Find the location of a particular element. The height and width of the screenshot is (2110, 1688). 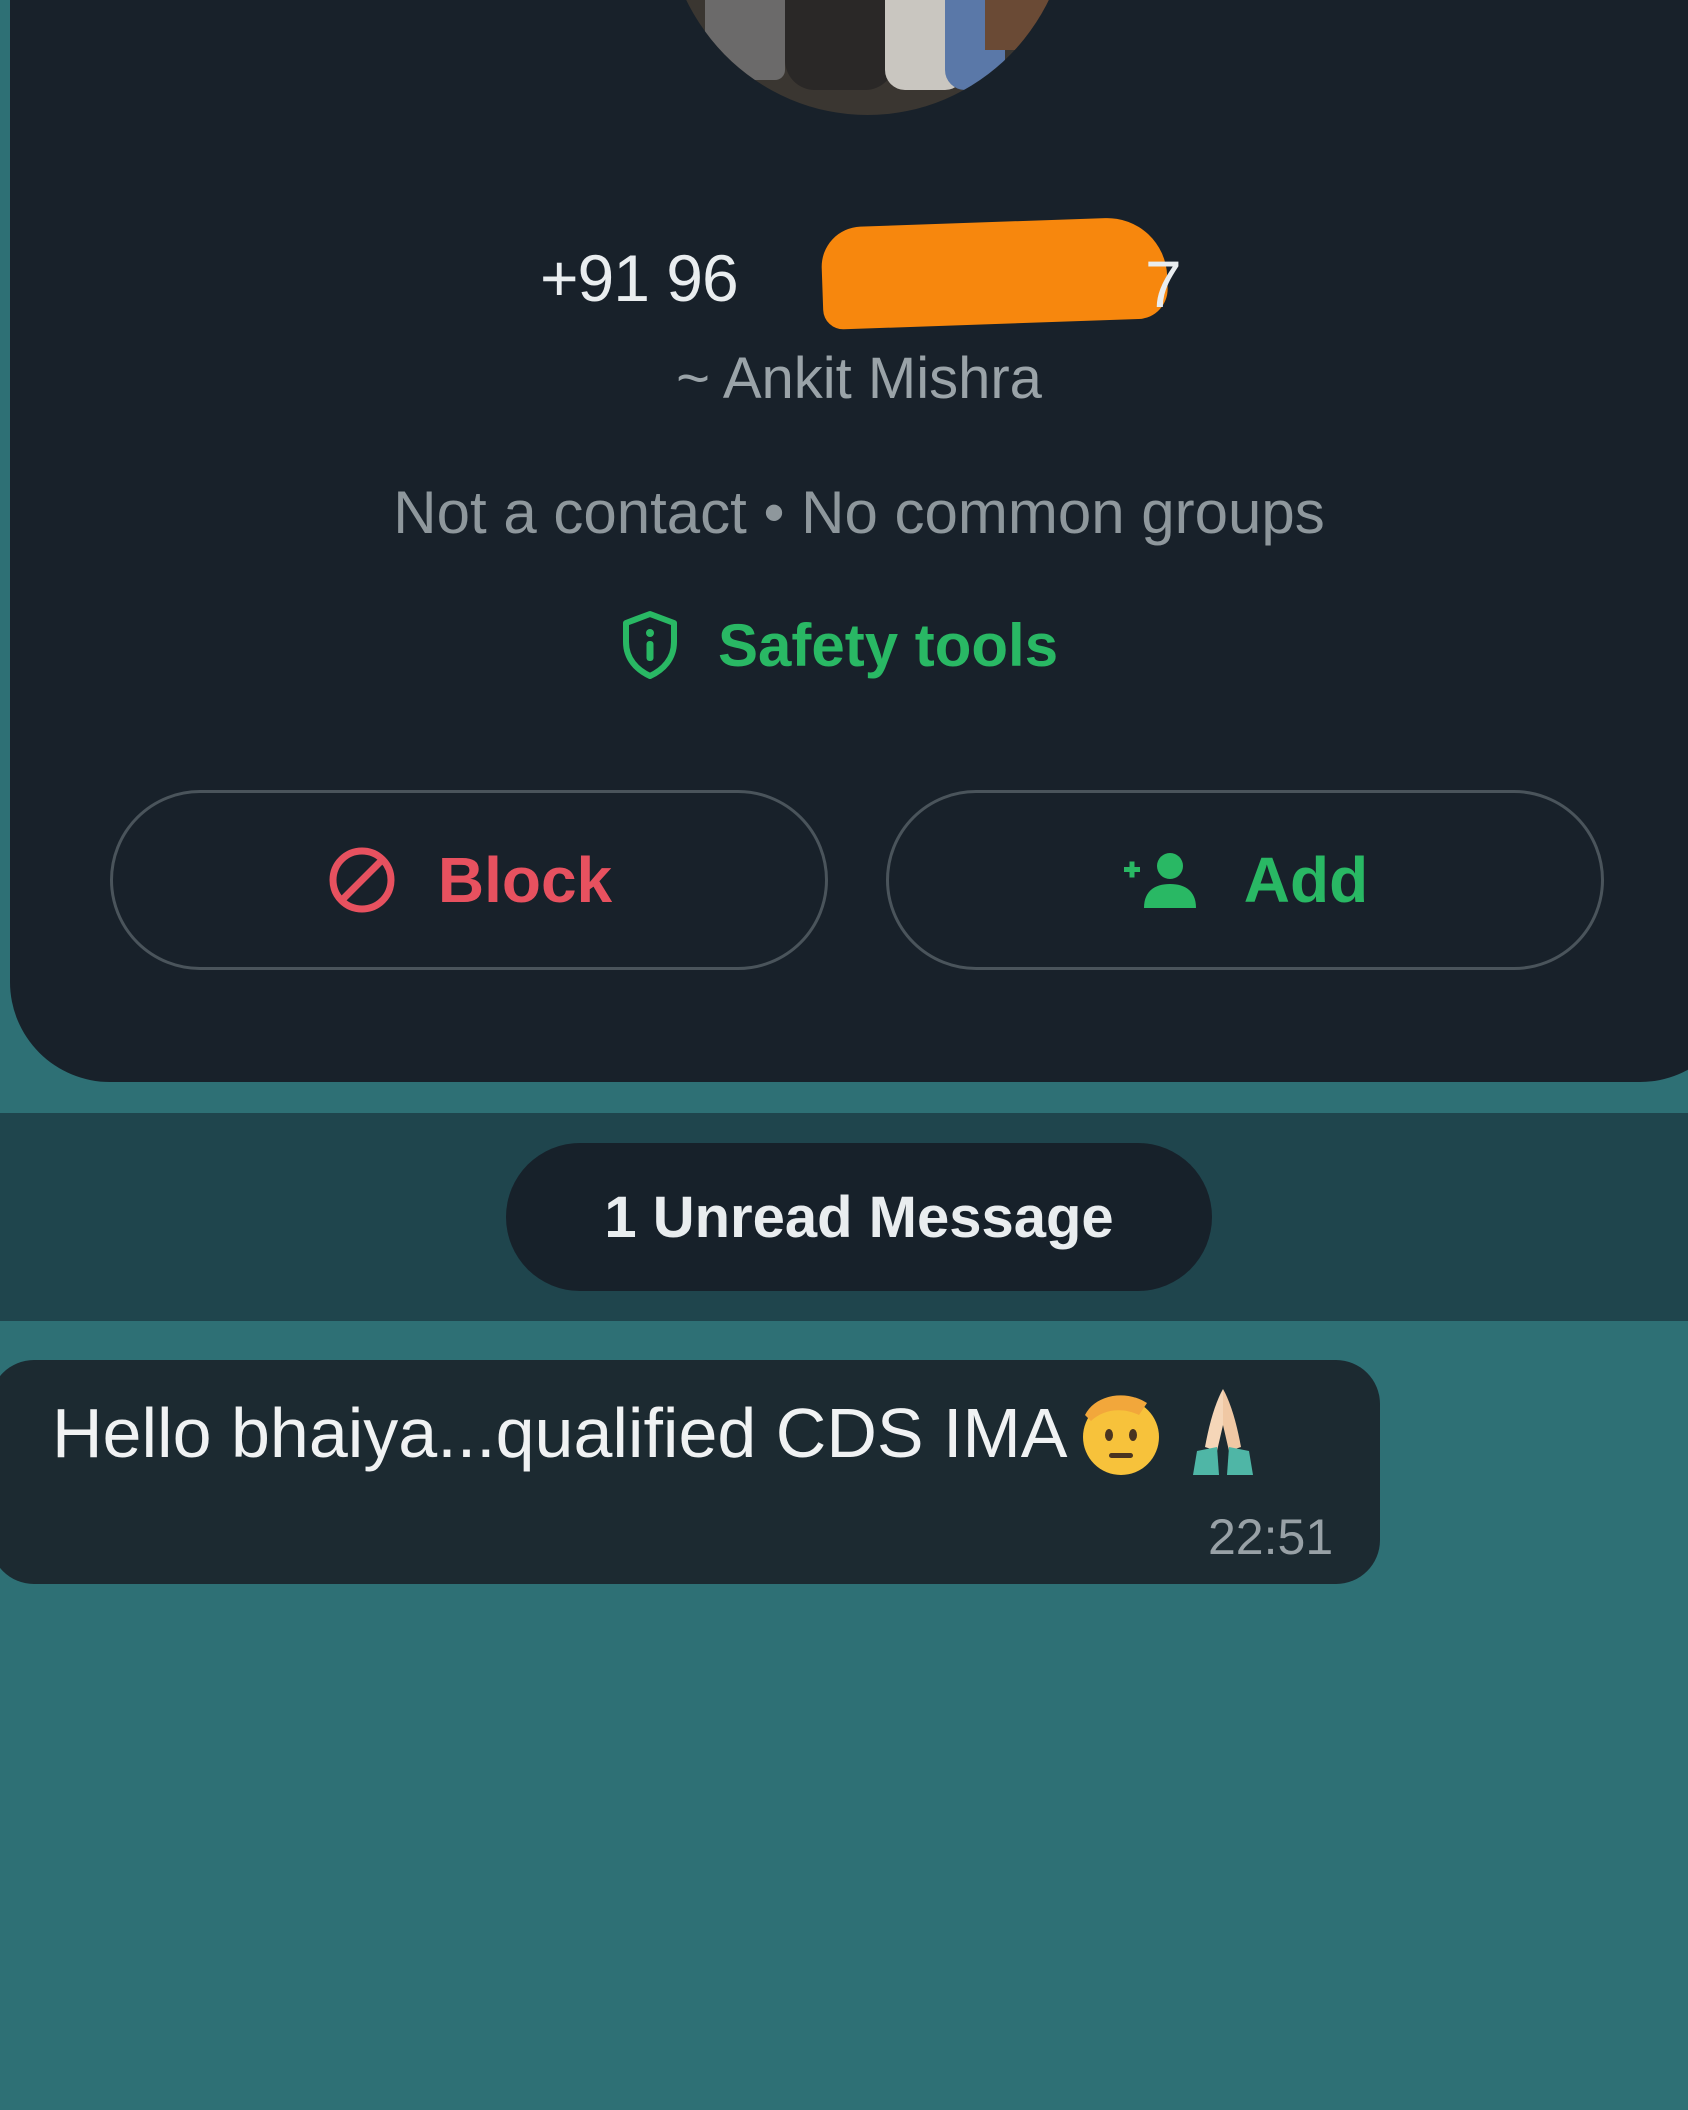

message-text: Hello bhaiya...qualified CDS IMA is located at coordinates (560, 1433).